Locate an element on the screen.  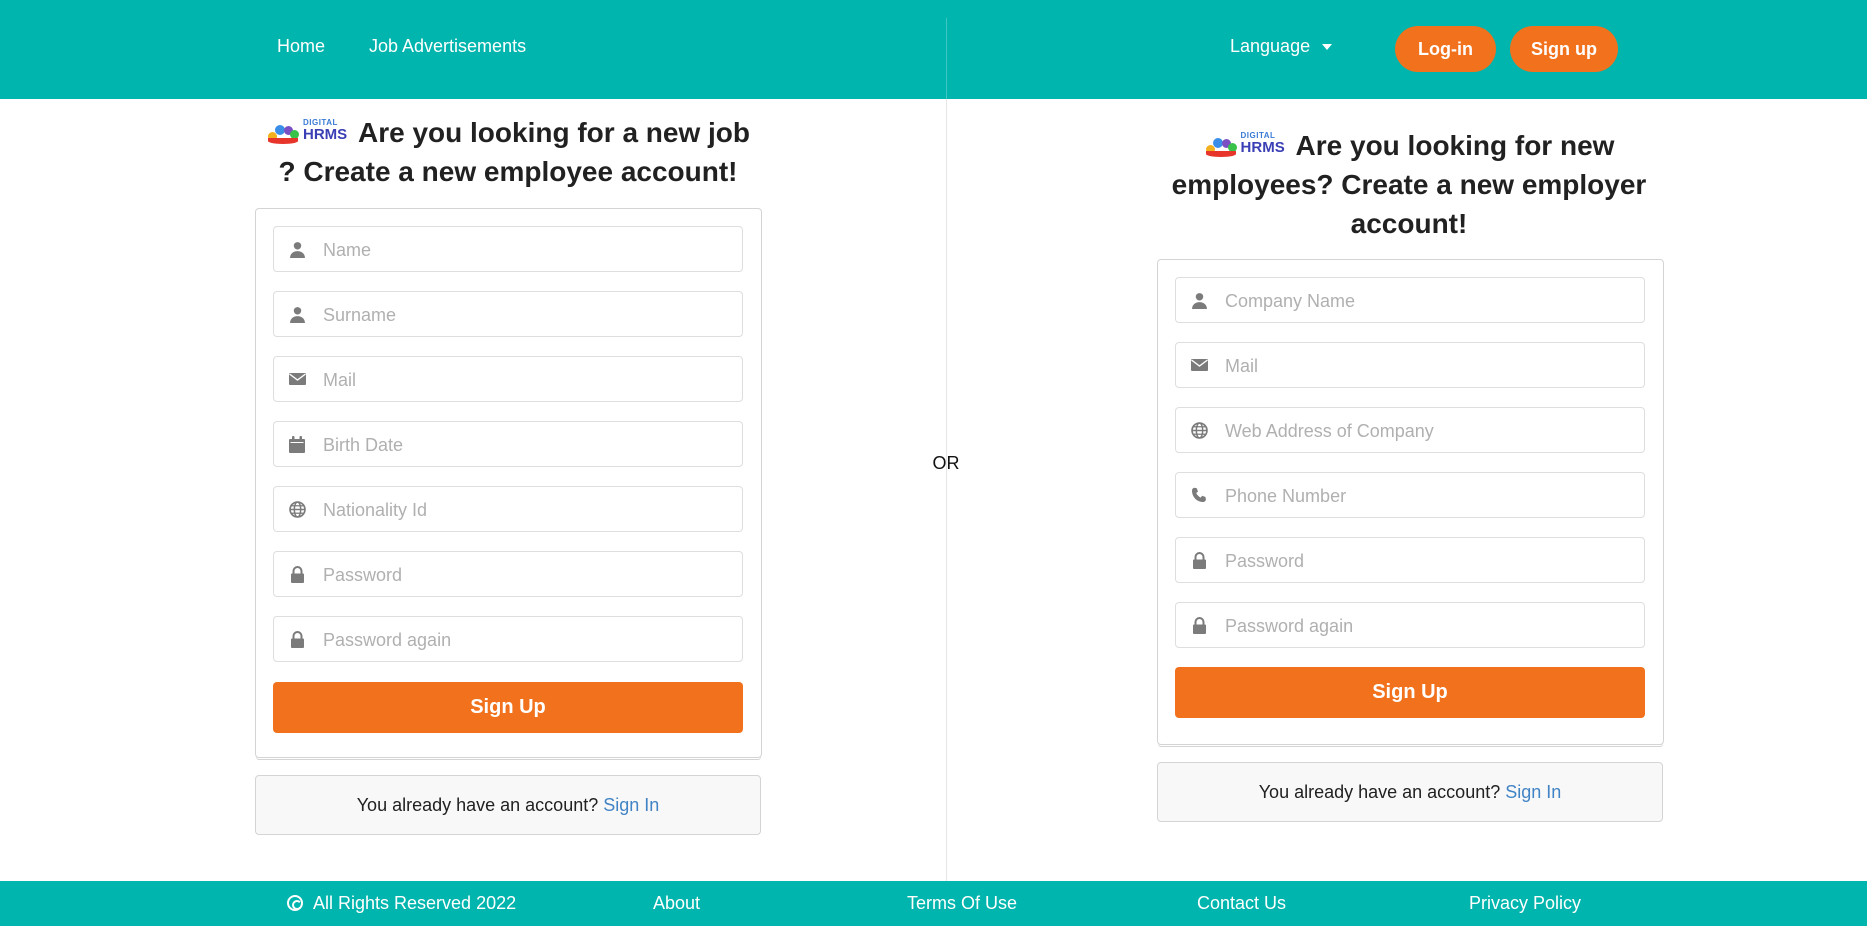
footer-contact-link: Contact Us is located at coordinates (1241, 903).